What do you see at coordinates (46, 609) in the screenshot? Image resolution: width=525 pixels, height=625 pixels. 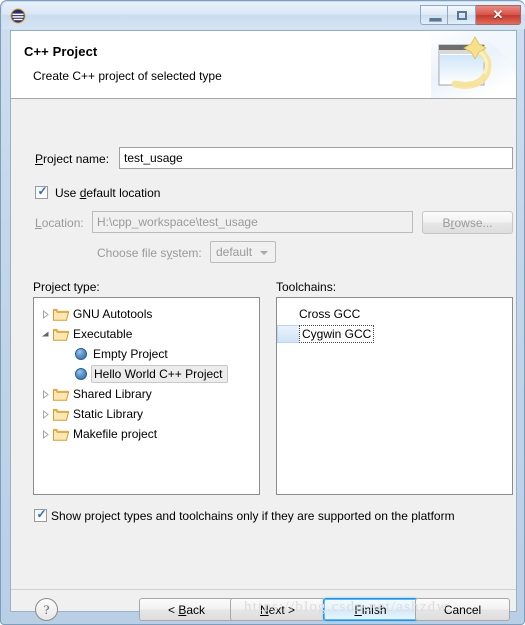 I see `help-button: ?` at bounding box center [46, 609].